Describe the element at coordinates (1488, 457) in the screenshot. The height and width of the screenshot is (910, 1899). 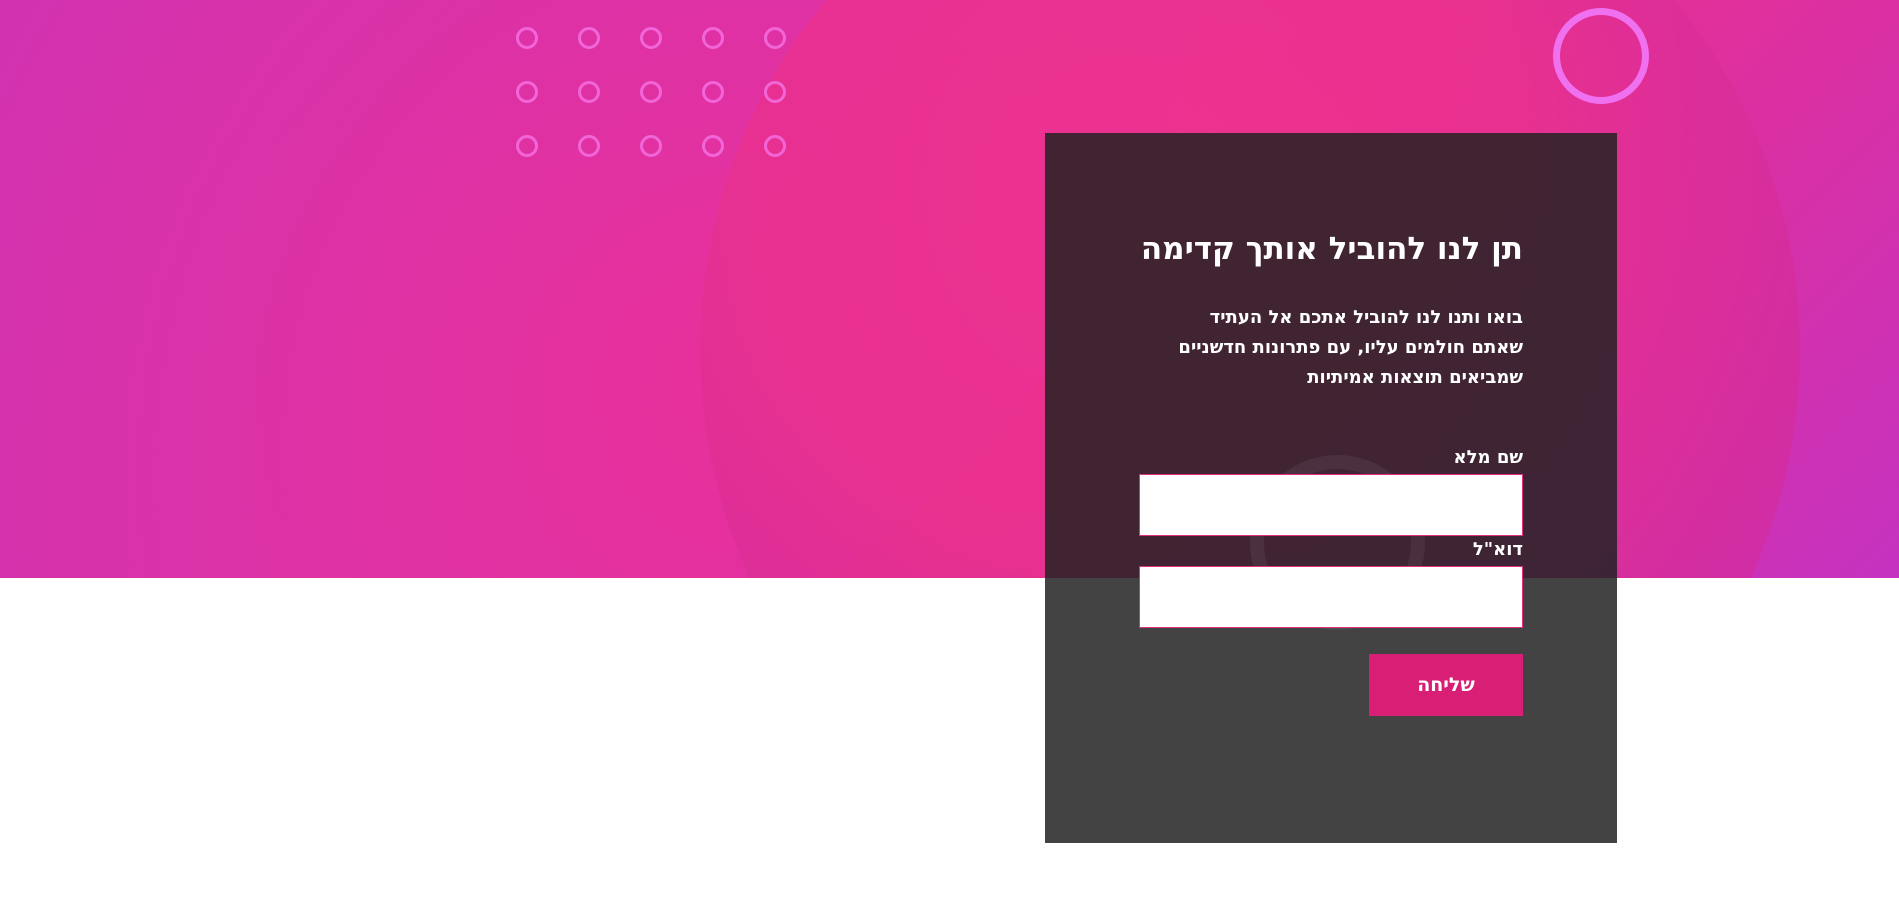
I see `full-name-label: שם מלא` at that location.